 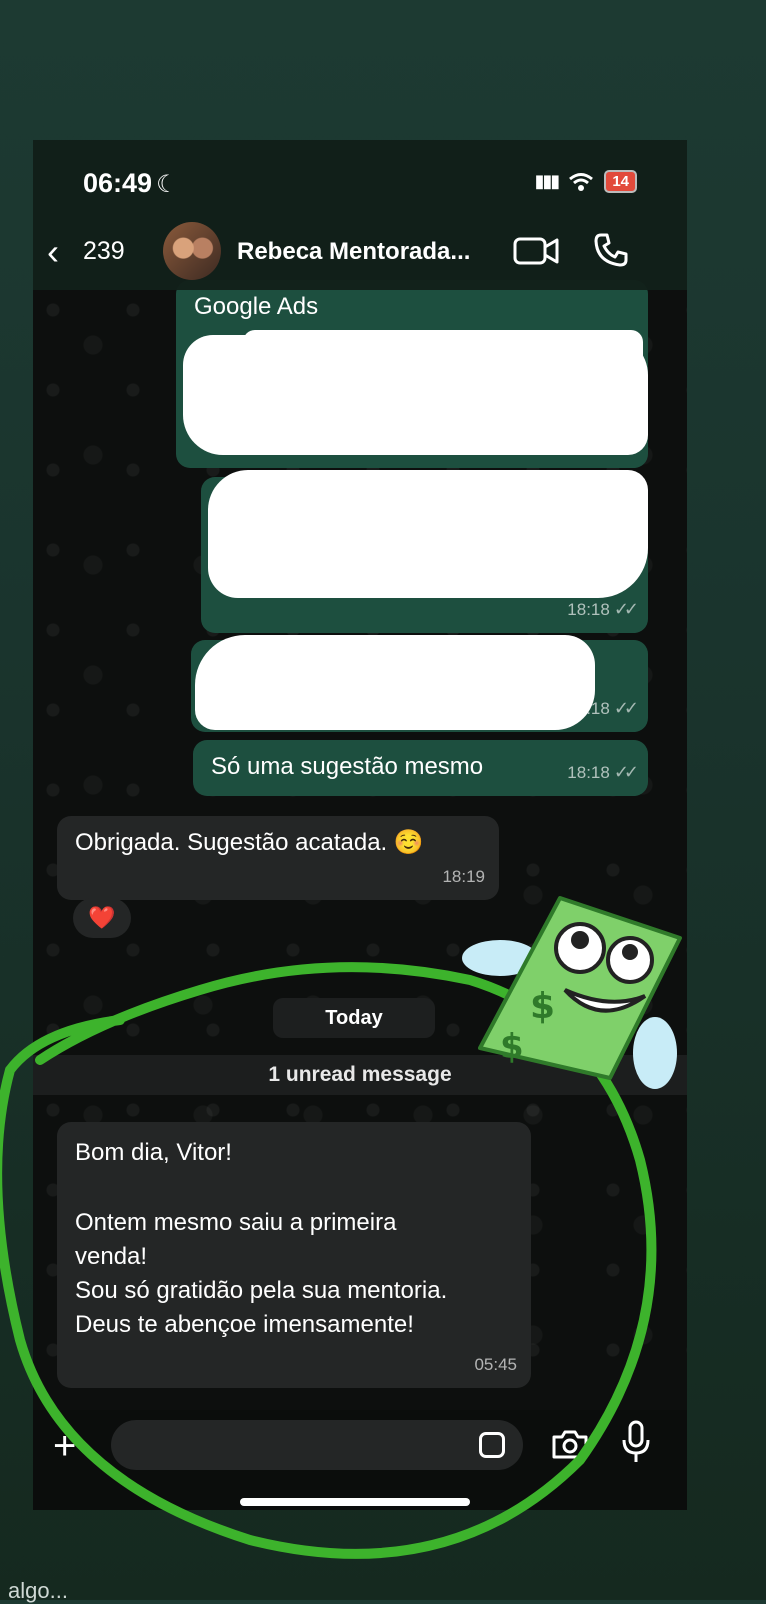 I want to click on message-bubble-outgoing: Só uma sugestão mesmo 18:18 ✓✓, so click(x=420, y=768).